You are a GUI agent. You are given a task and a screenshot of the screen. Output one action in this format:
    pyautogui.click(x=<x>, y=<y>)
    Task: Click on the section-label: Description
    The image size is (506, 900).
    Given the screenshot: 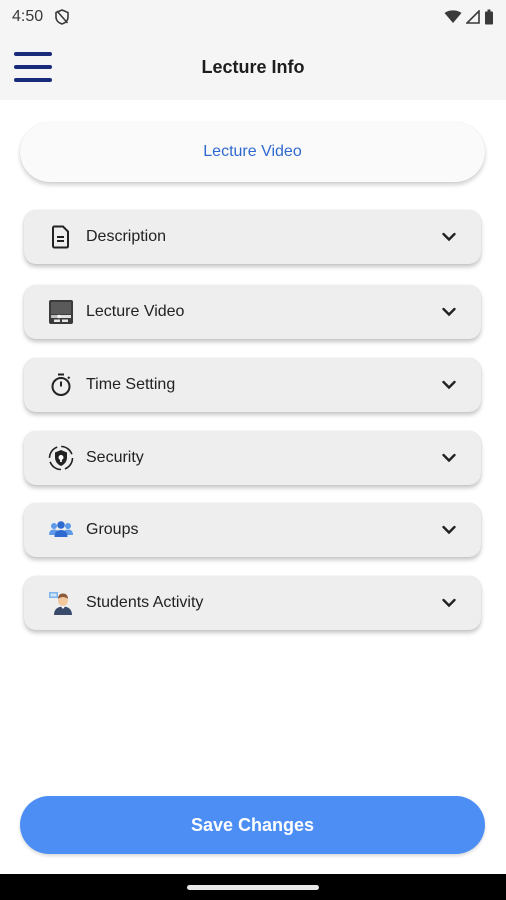 What is the action you would take?
    pyautogui.click(x=126, y=236)
    